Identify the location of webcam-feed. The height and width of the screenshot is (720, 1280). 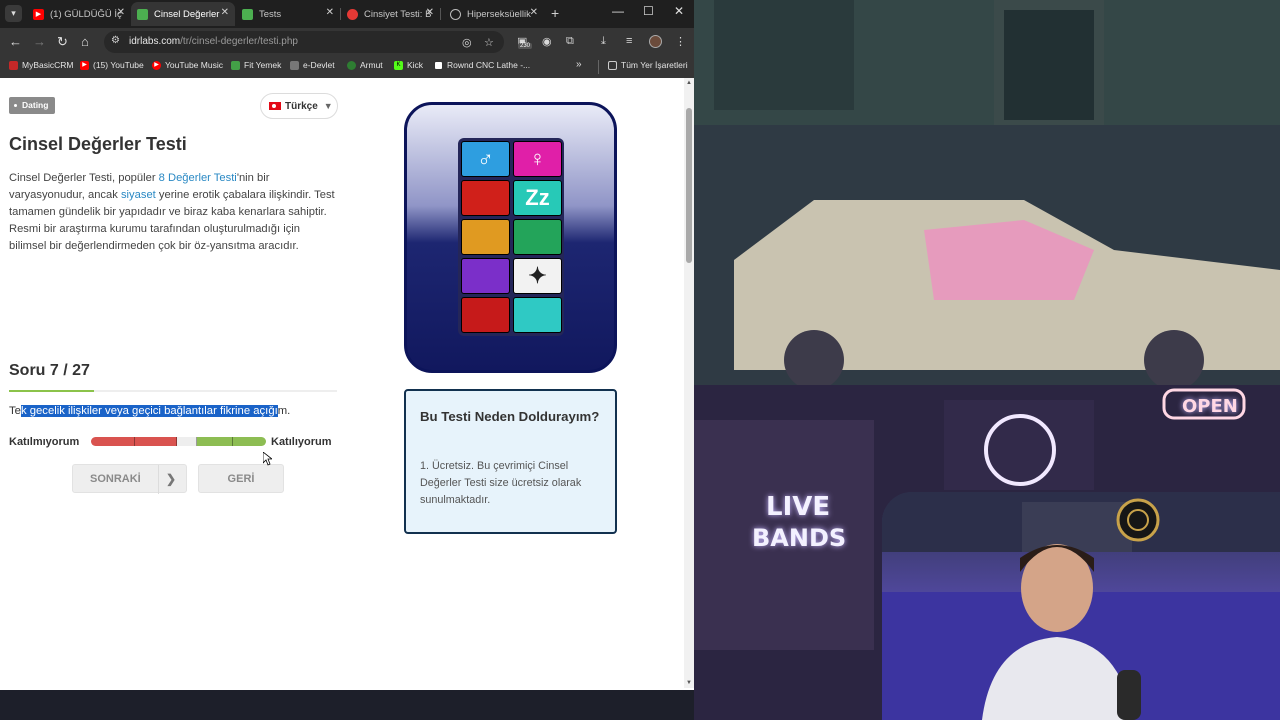
(1081, 606).